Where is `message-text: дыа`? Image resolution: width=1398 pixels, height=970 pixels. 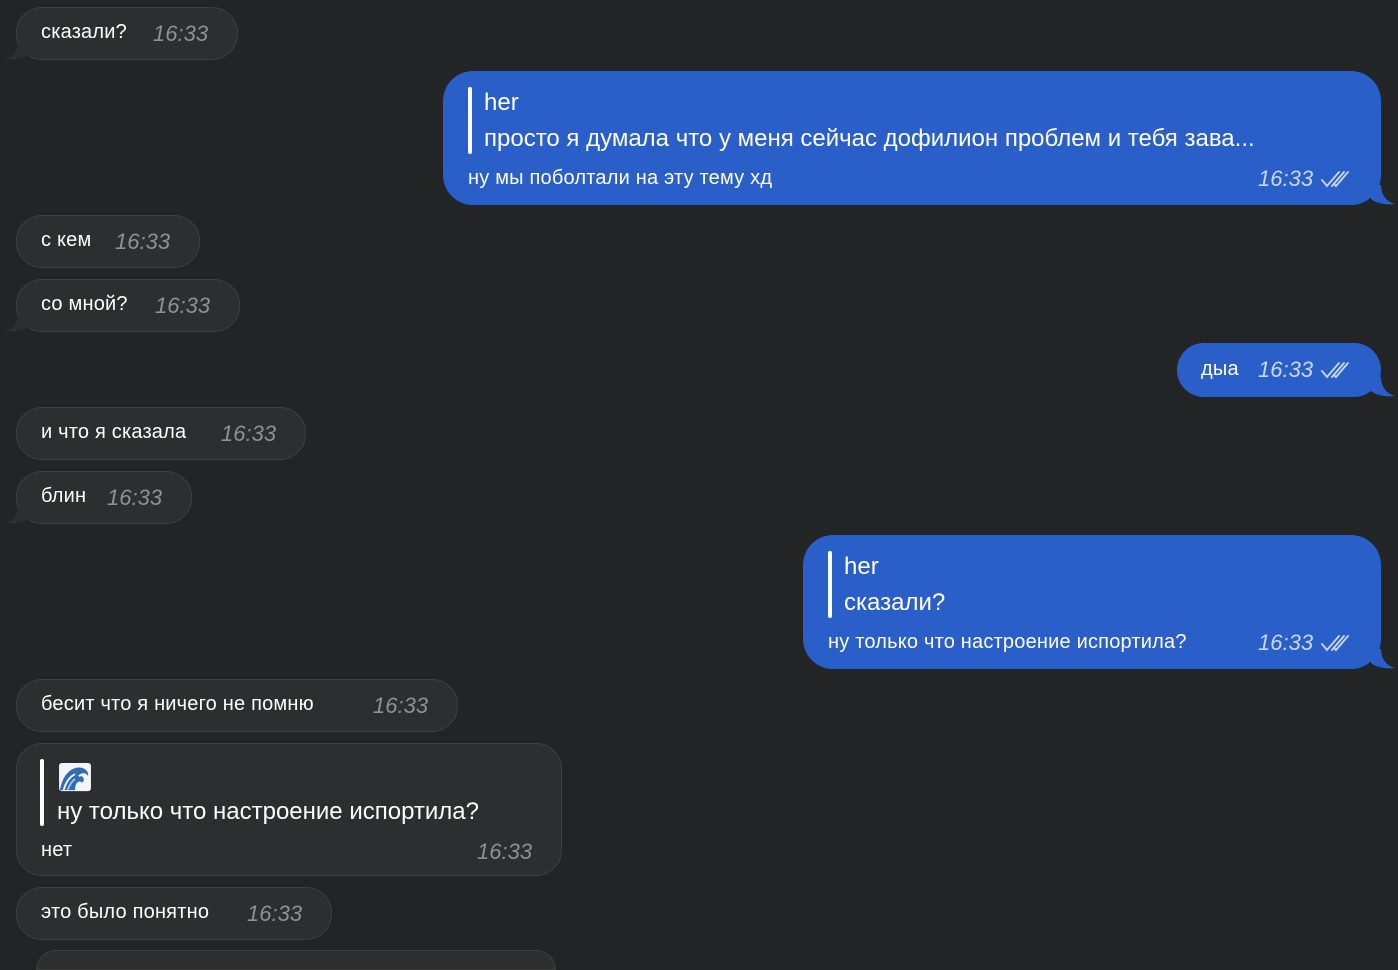 message-text: дыа is located at coordinates (1220, 369).